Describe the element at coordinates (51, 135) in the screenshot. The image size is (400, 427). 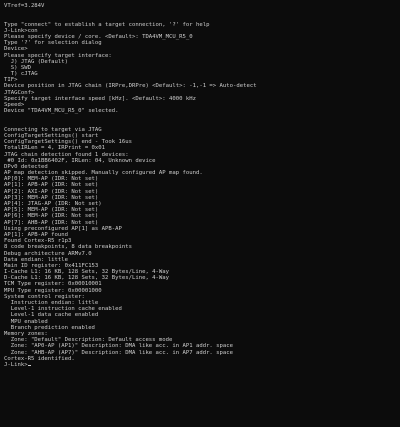
I see `terminal-line-text: ConfigTargetSettings() start` at that location.